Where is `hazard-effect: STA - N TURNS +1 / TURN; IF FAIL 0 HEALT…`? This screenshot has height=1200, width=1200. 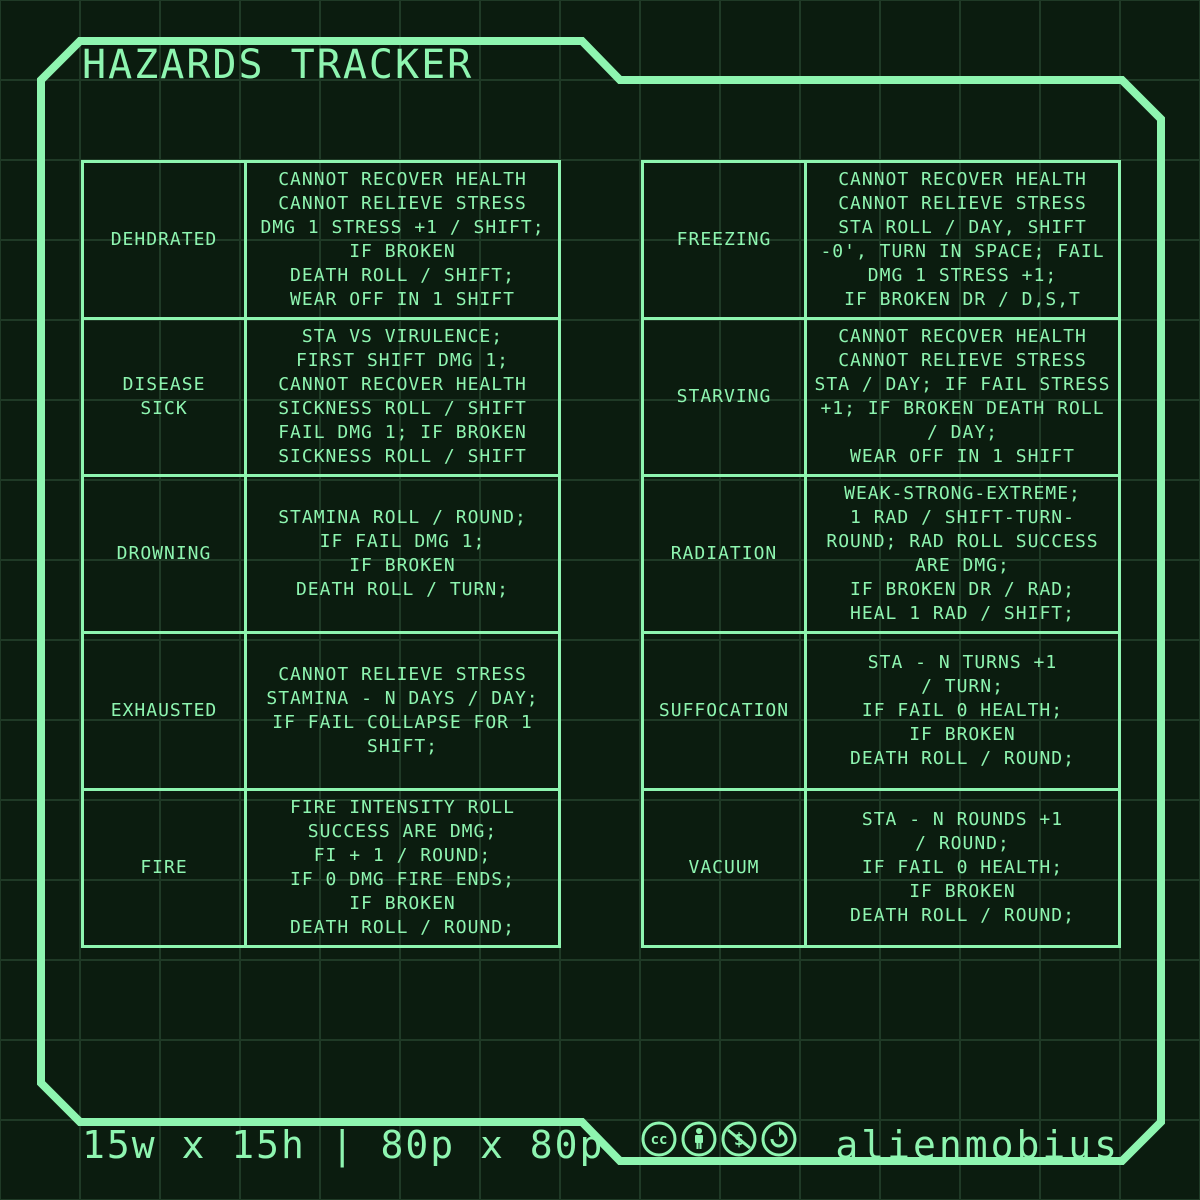
hazard-effect: STA - N TURNS +1 / TURN; IF FAIL 0 HEALT… is located at coordinates (962, 711).